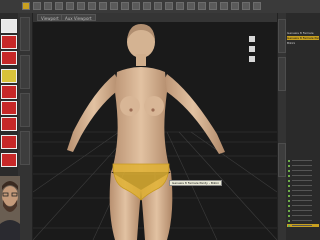 This screenshot has height=240, width=320. I want to click on translate-tool-icon, so click(37, 6).